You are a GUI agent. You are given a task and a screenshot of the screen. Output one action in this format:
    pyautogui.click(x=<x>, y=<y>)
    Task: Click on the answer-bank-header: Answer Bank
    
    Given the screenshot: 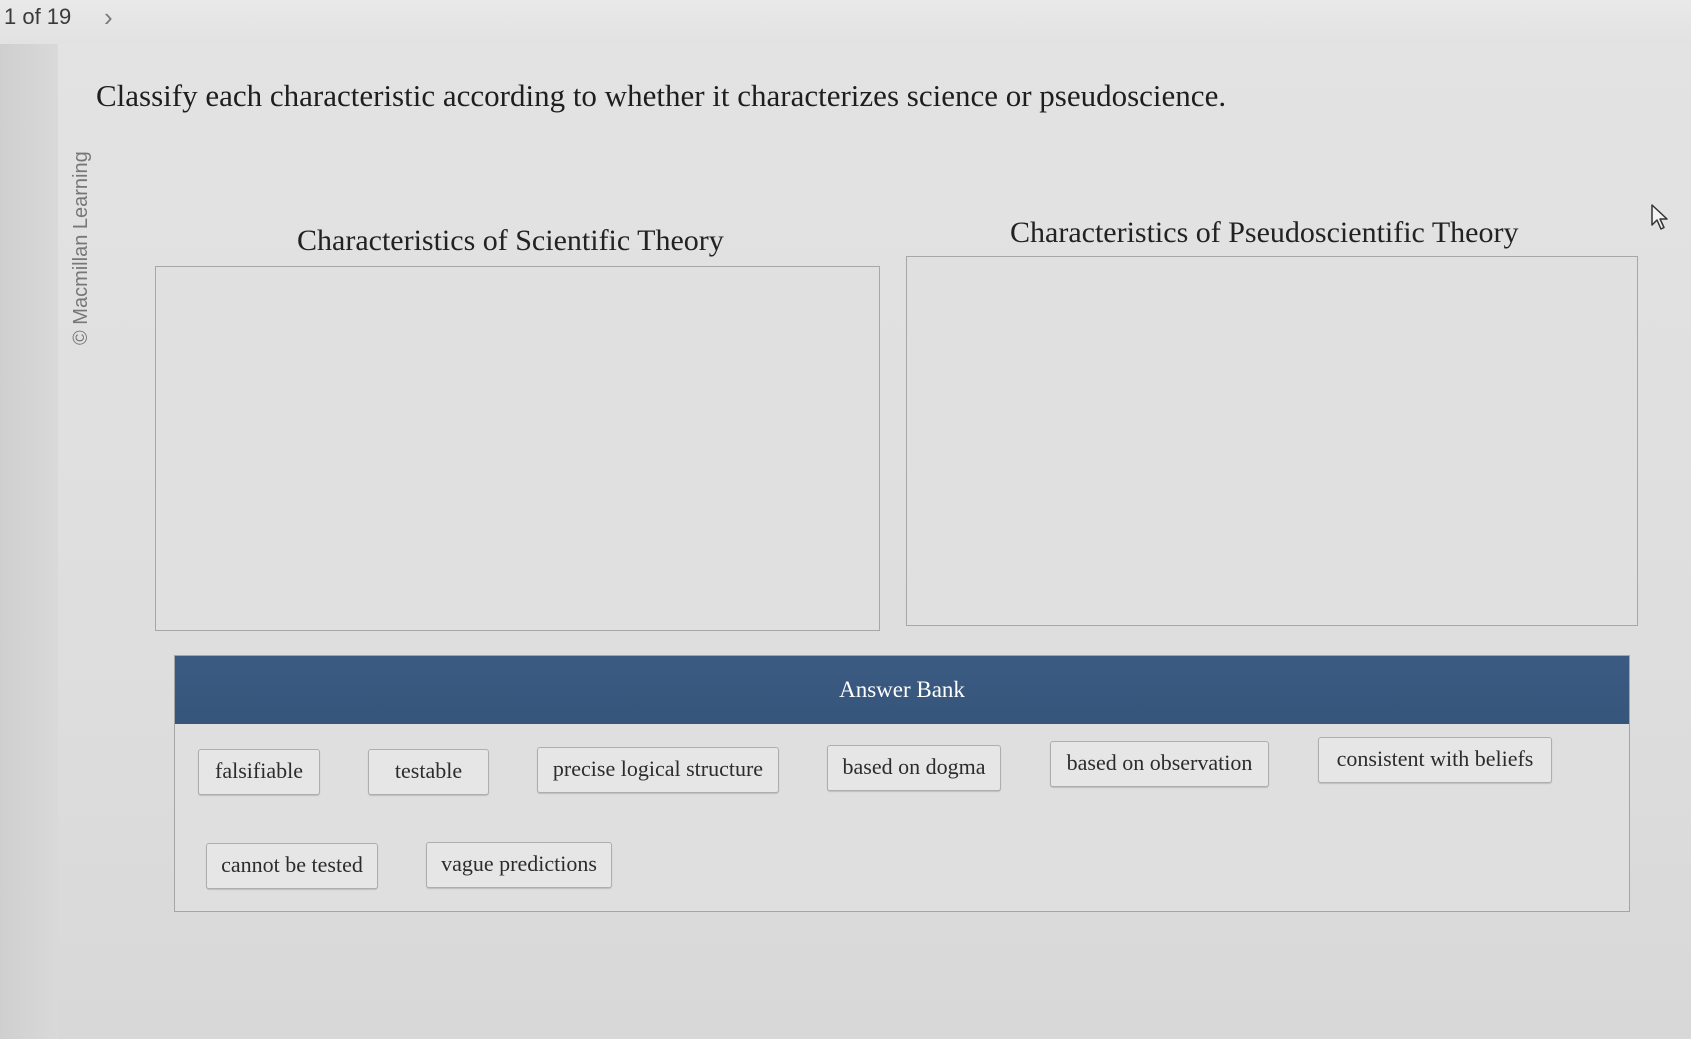 What is the action you would take?
    pyautogui.click(x=902, y=690)
    